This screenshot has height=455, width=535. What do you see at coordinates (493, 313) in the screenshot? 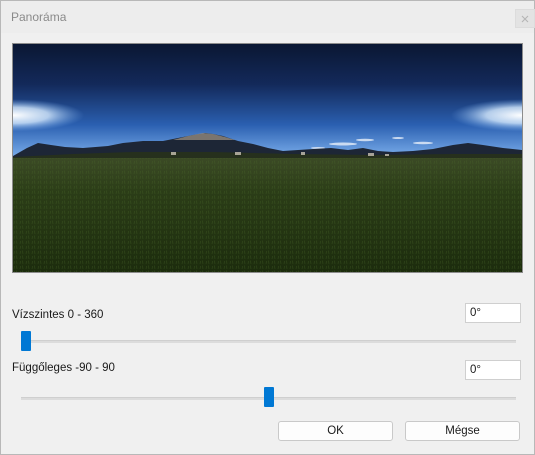
I see `horizontal-value-input: 0°` at bounding box center [493, 313].